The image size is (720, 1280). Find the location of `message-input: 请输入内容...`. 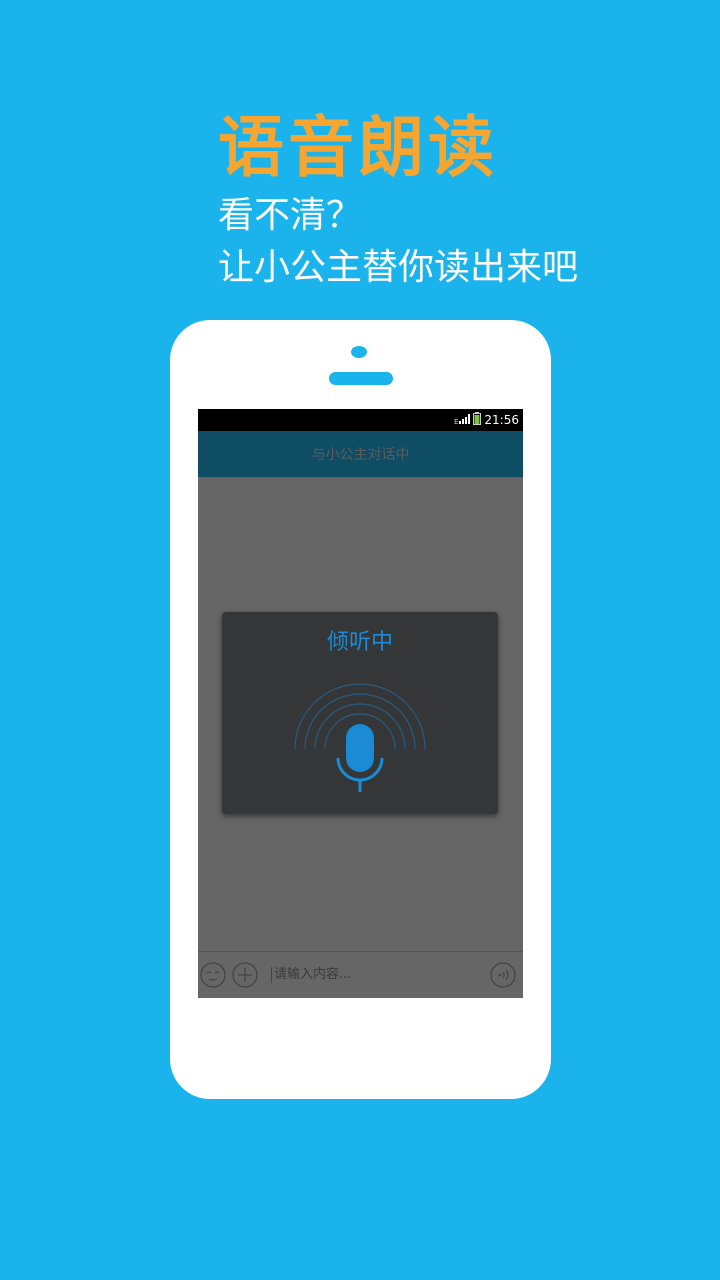

message-input: 请输入内容... is located at coordinates (311, 975).